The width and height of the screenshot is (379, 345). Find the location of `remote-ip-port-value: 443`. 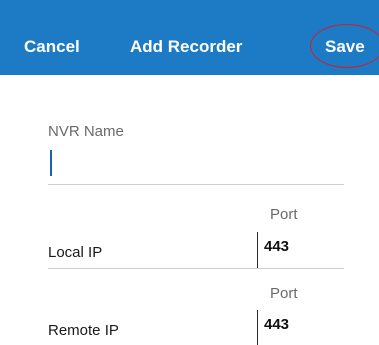

remote-ip-port-value: 443 is located at coordinates (277, 324).